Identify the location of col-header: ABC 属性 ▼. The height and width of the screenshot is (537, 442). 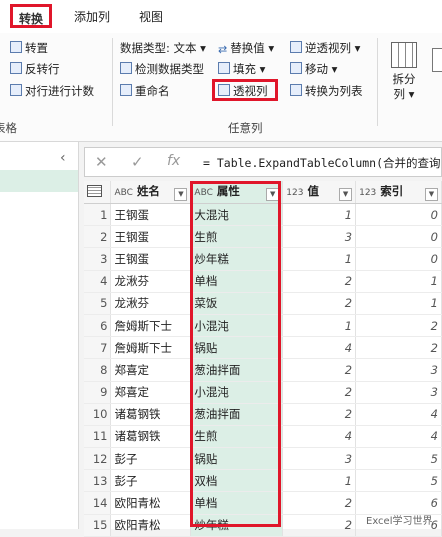
(237, 192).